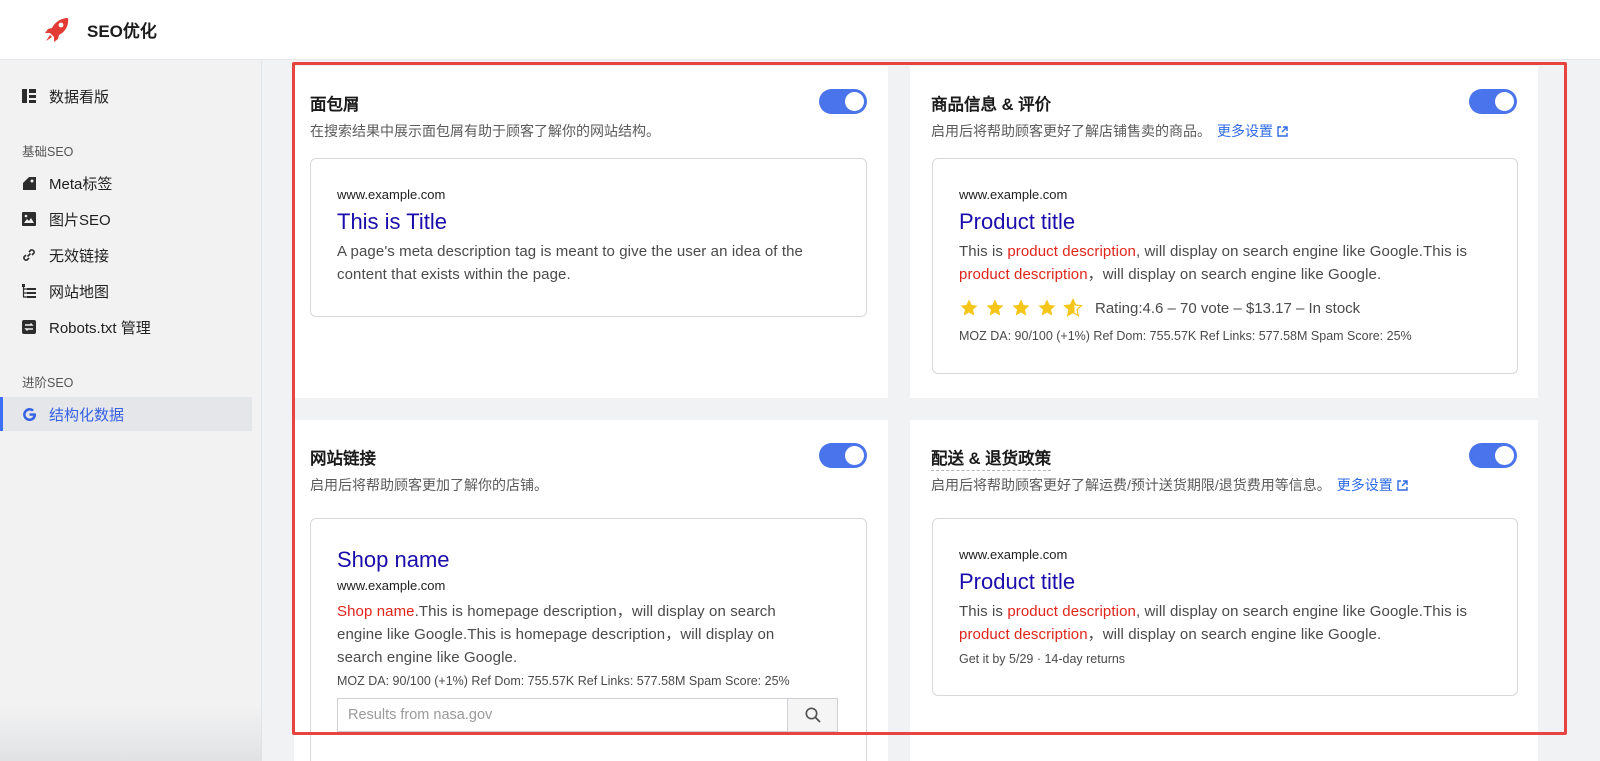  Describe the element at coordinates (48, 152) in the screenshot. I see `section-label-basic: 基础SEO` at that location.